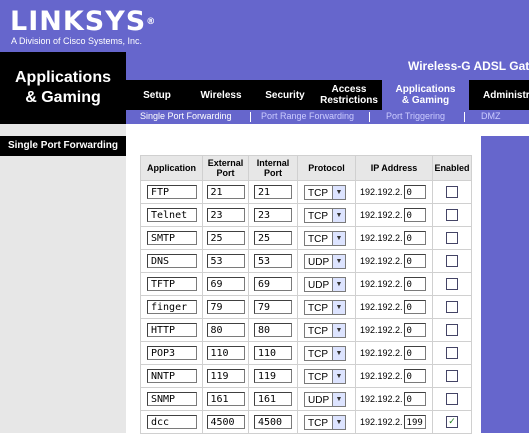 The height and width of the screenshot is (434, 529). Describe the element at coordinates (186, 116) in the screenshot. I see `subtab-single-port-forwarding: Single Port Forwarding` at that location.